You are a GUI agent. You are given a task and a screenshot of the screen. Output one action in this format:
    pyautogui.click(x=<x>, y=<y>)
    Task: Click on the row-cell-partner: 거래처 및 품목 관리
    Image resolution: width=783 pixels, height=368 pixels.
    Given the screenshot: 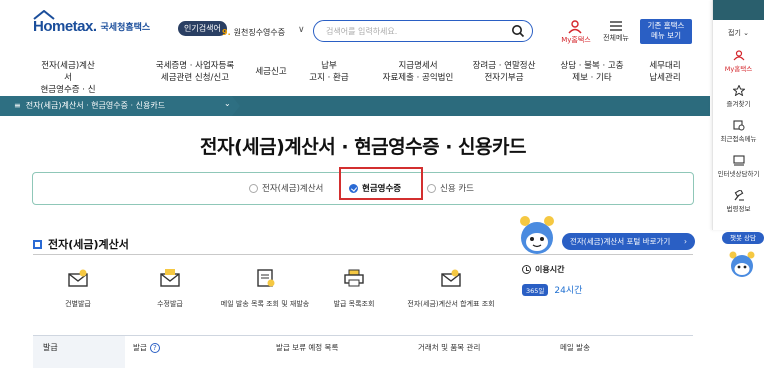 What is the action you would take?
    pyautogui.click(x=449, y=347)
    